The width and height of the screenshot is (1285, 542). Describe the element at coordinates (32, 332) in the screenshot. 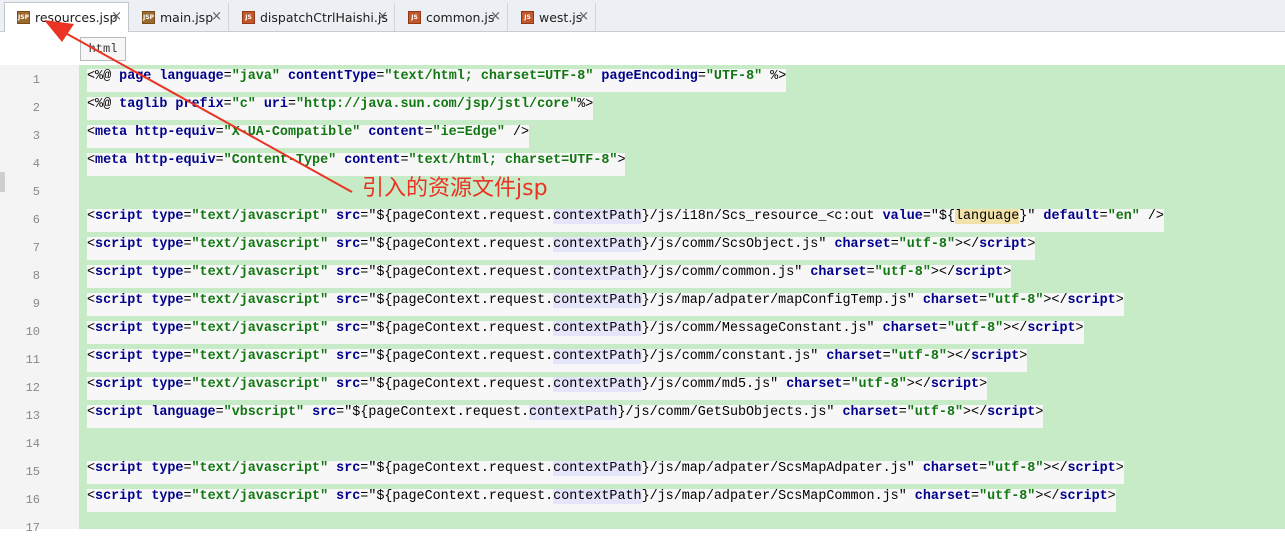

I see `line-number: 10` at that location.